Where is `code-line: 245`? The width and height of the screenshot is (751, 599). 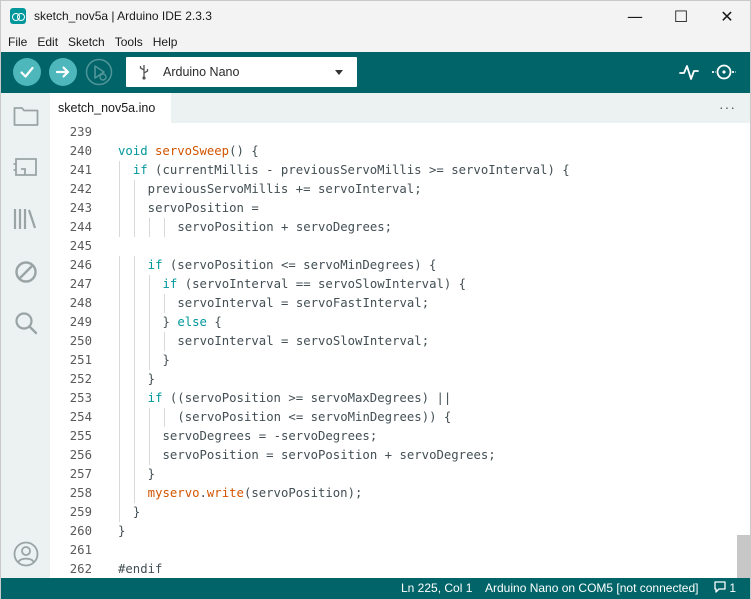
code-line: 245 is located at coordinates (393, 246).